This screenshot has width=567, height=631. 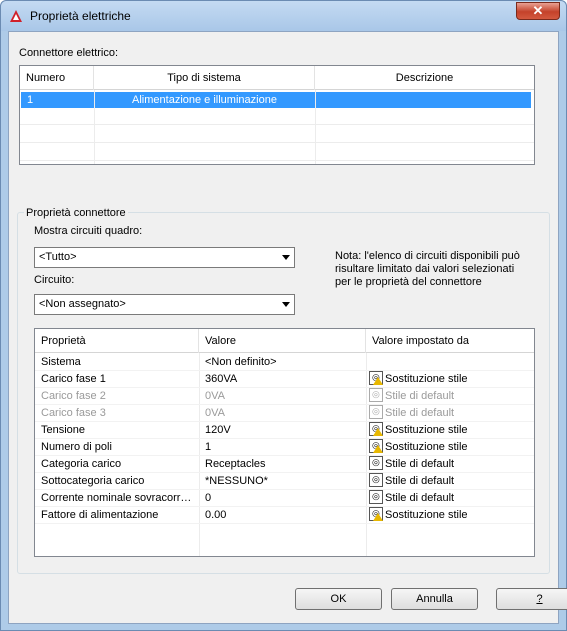 I want to click on property-name: Fattore di alimentazione, so click(x=100, y=515).